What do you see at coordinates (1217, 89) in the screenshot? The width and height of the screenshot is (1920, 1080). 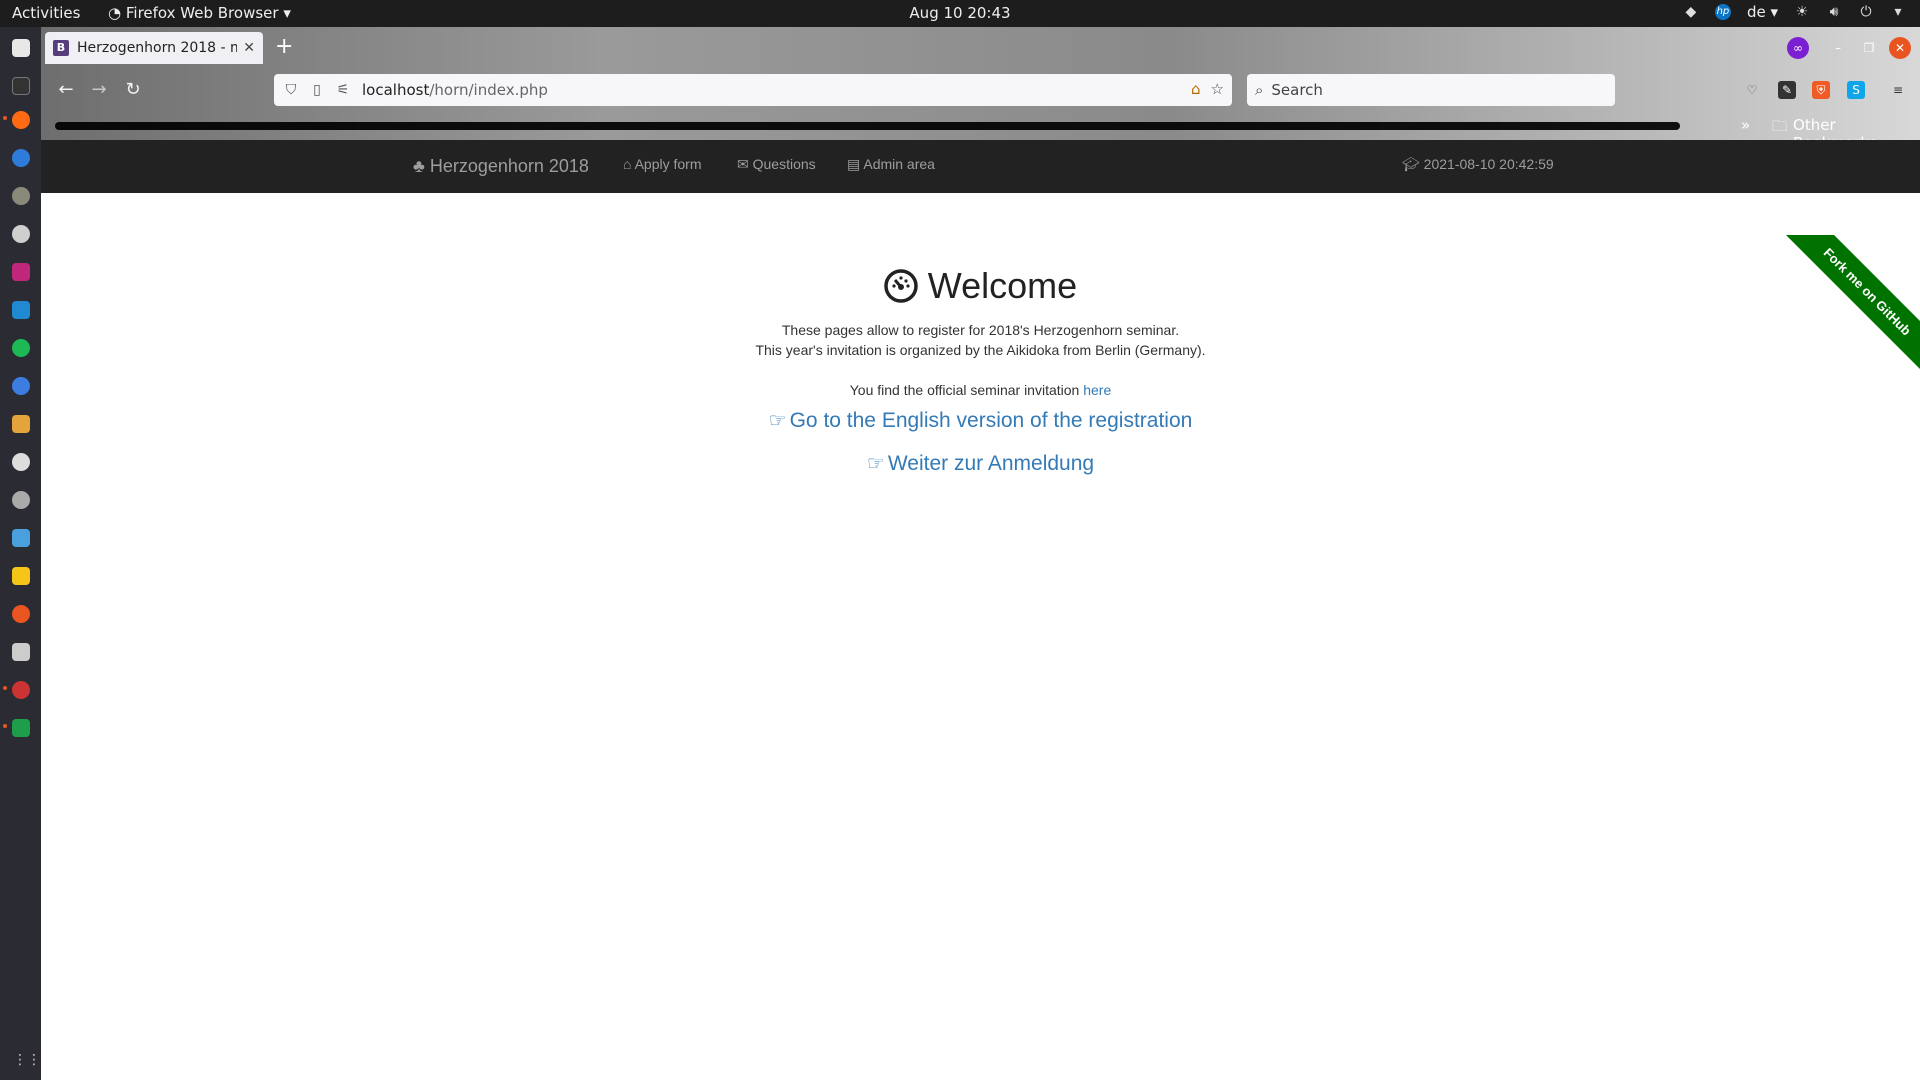 I see `bookmark-star-icon: ☆` at bounding box center [1217, 89].